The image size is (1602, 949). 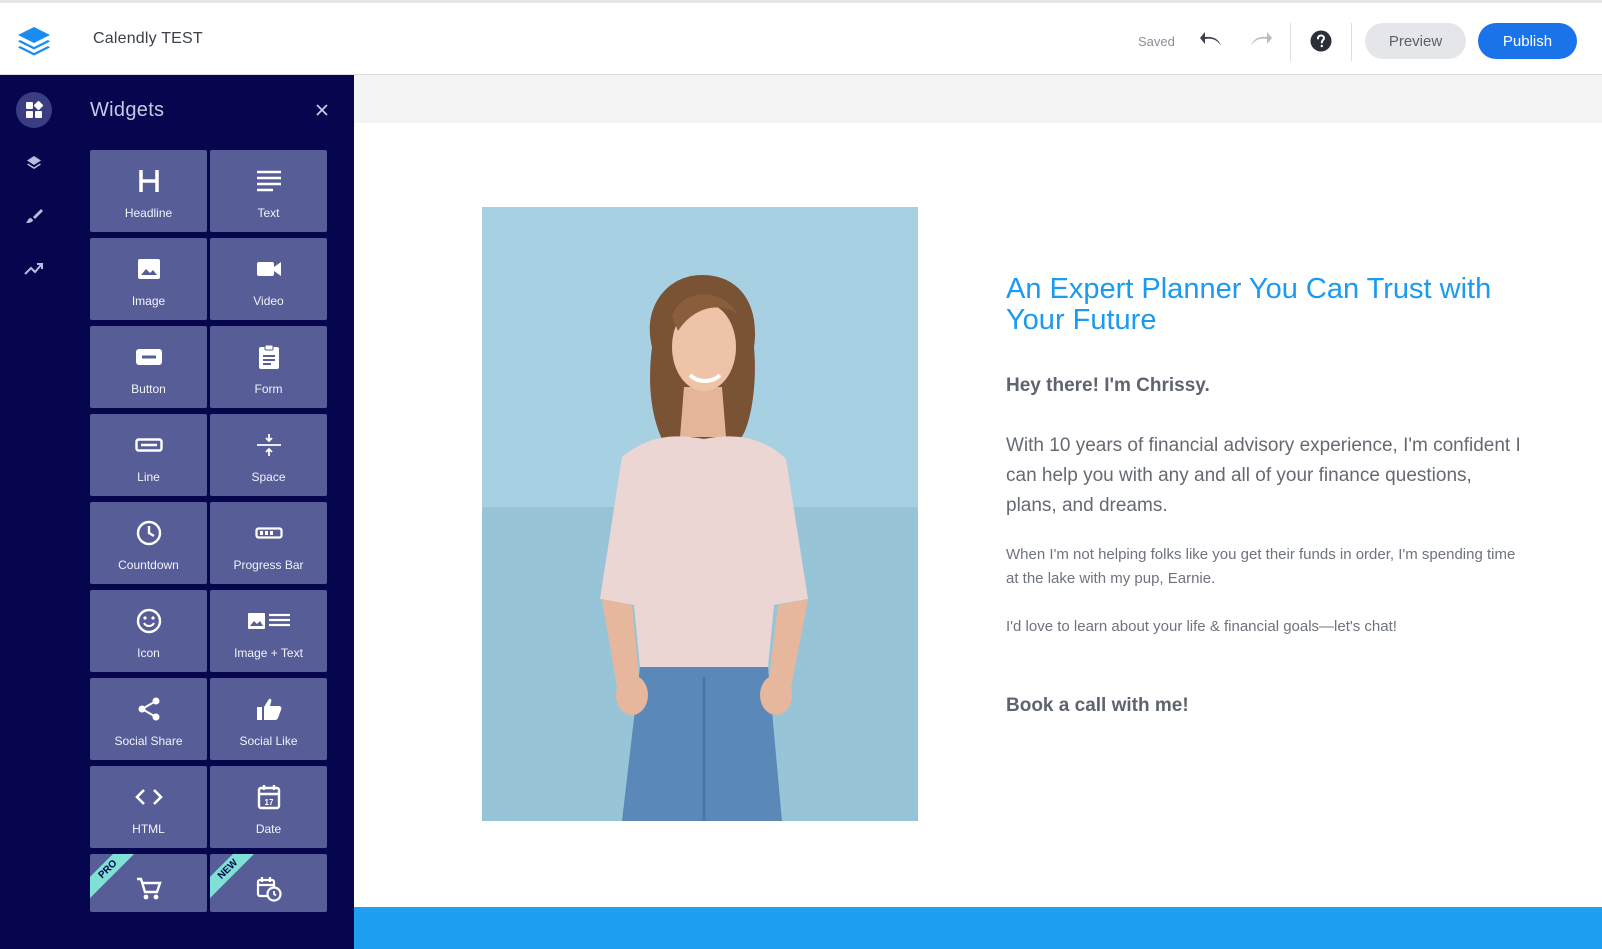 What do you see at coordinates (268, 213) in the screenshot?
I see `widget-label: Text` at bounding box center [268, 213].